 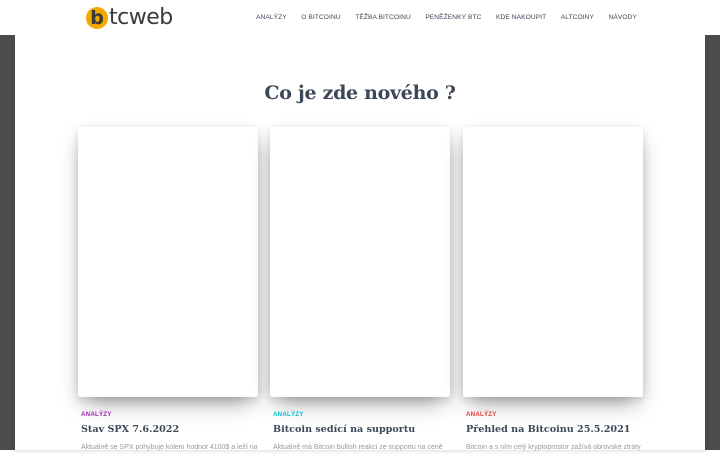 What do you see at coordinates (362, 429) in the screenshot?
I see `post-title: Bitcoin sedící na supportu` at bounding box center [362, 429].